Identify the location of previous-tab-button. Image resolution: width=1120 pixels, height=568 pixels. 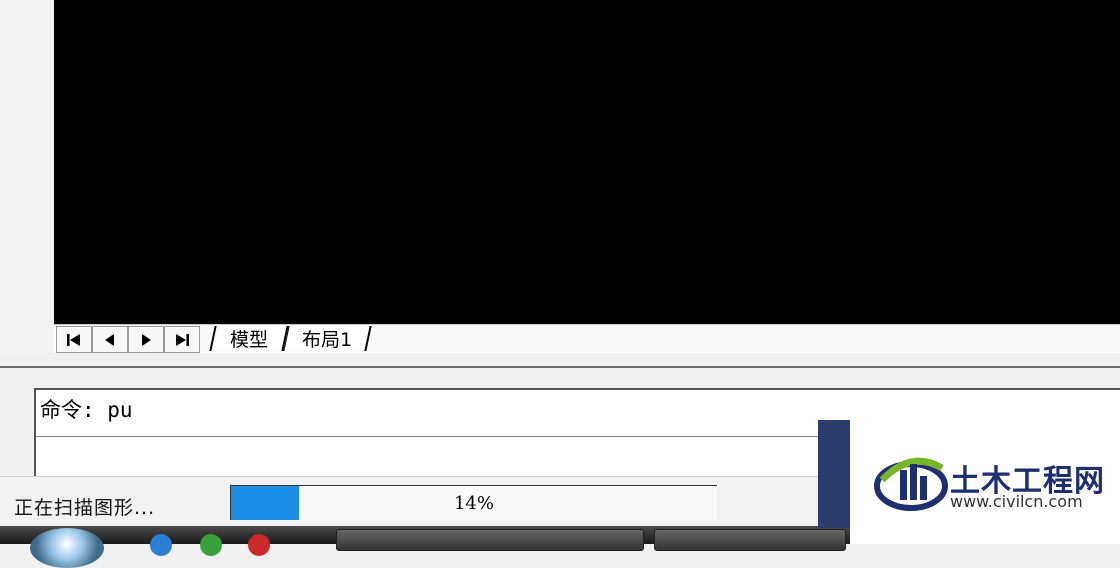
(110, 339).